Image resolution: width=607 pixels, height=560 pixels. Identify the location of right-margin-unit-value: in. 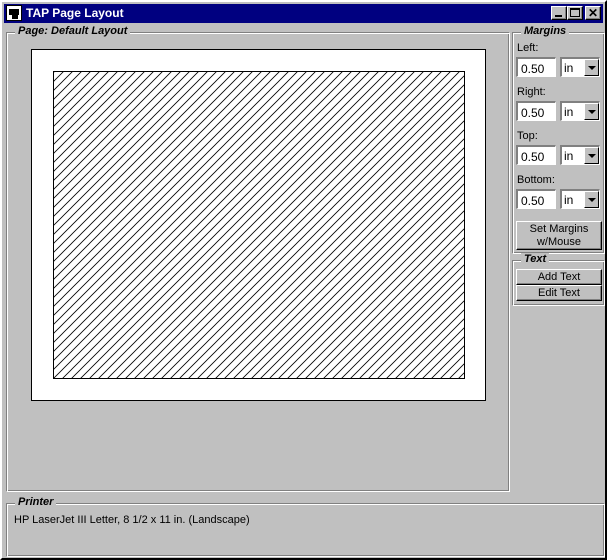
(569, 112).